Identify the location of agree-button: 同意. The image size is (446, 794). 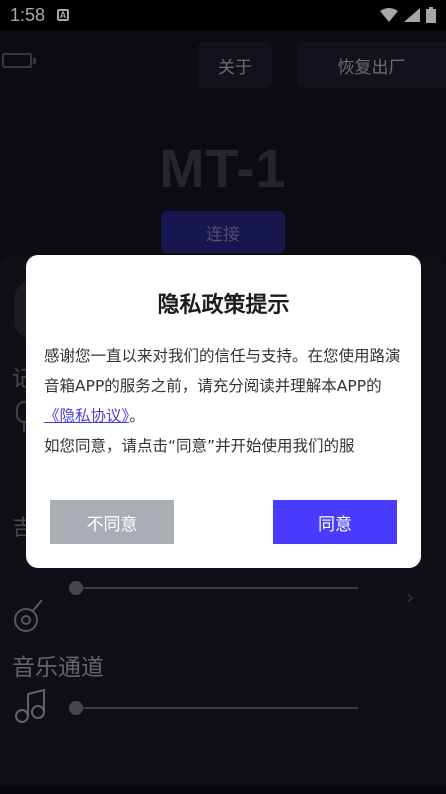
(335, 522).